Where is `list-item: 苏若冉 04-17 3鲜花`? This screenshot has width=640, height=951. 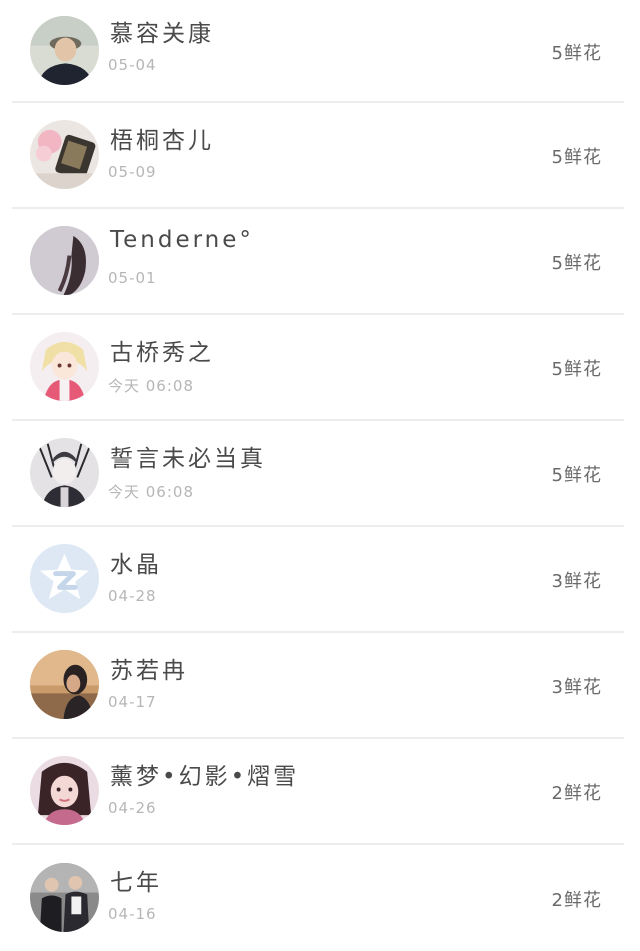 list-item: 苏若冉 04-17 3鲜花 is located at coordinates (318, 686).